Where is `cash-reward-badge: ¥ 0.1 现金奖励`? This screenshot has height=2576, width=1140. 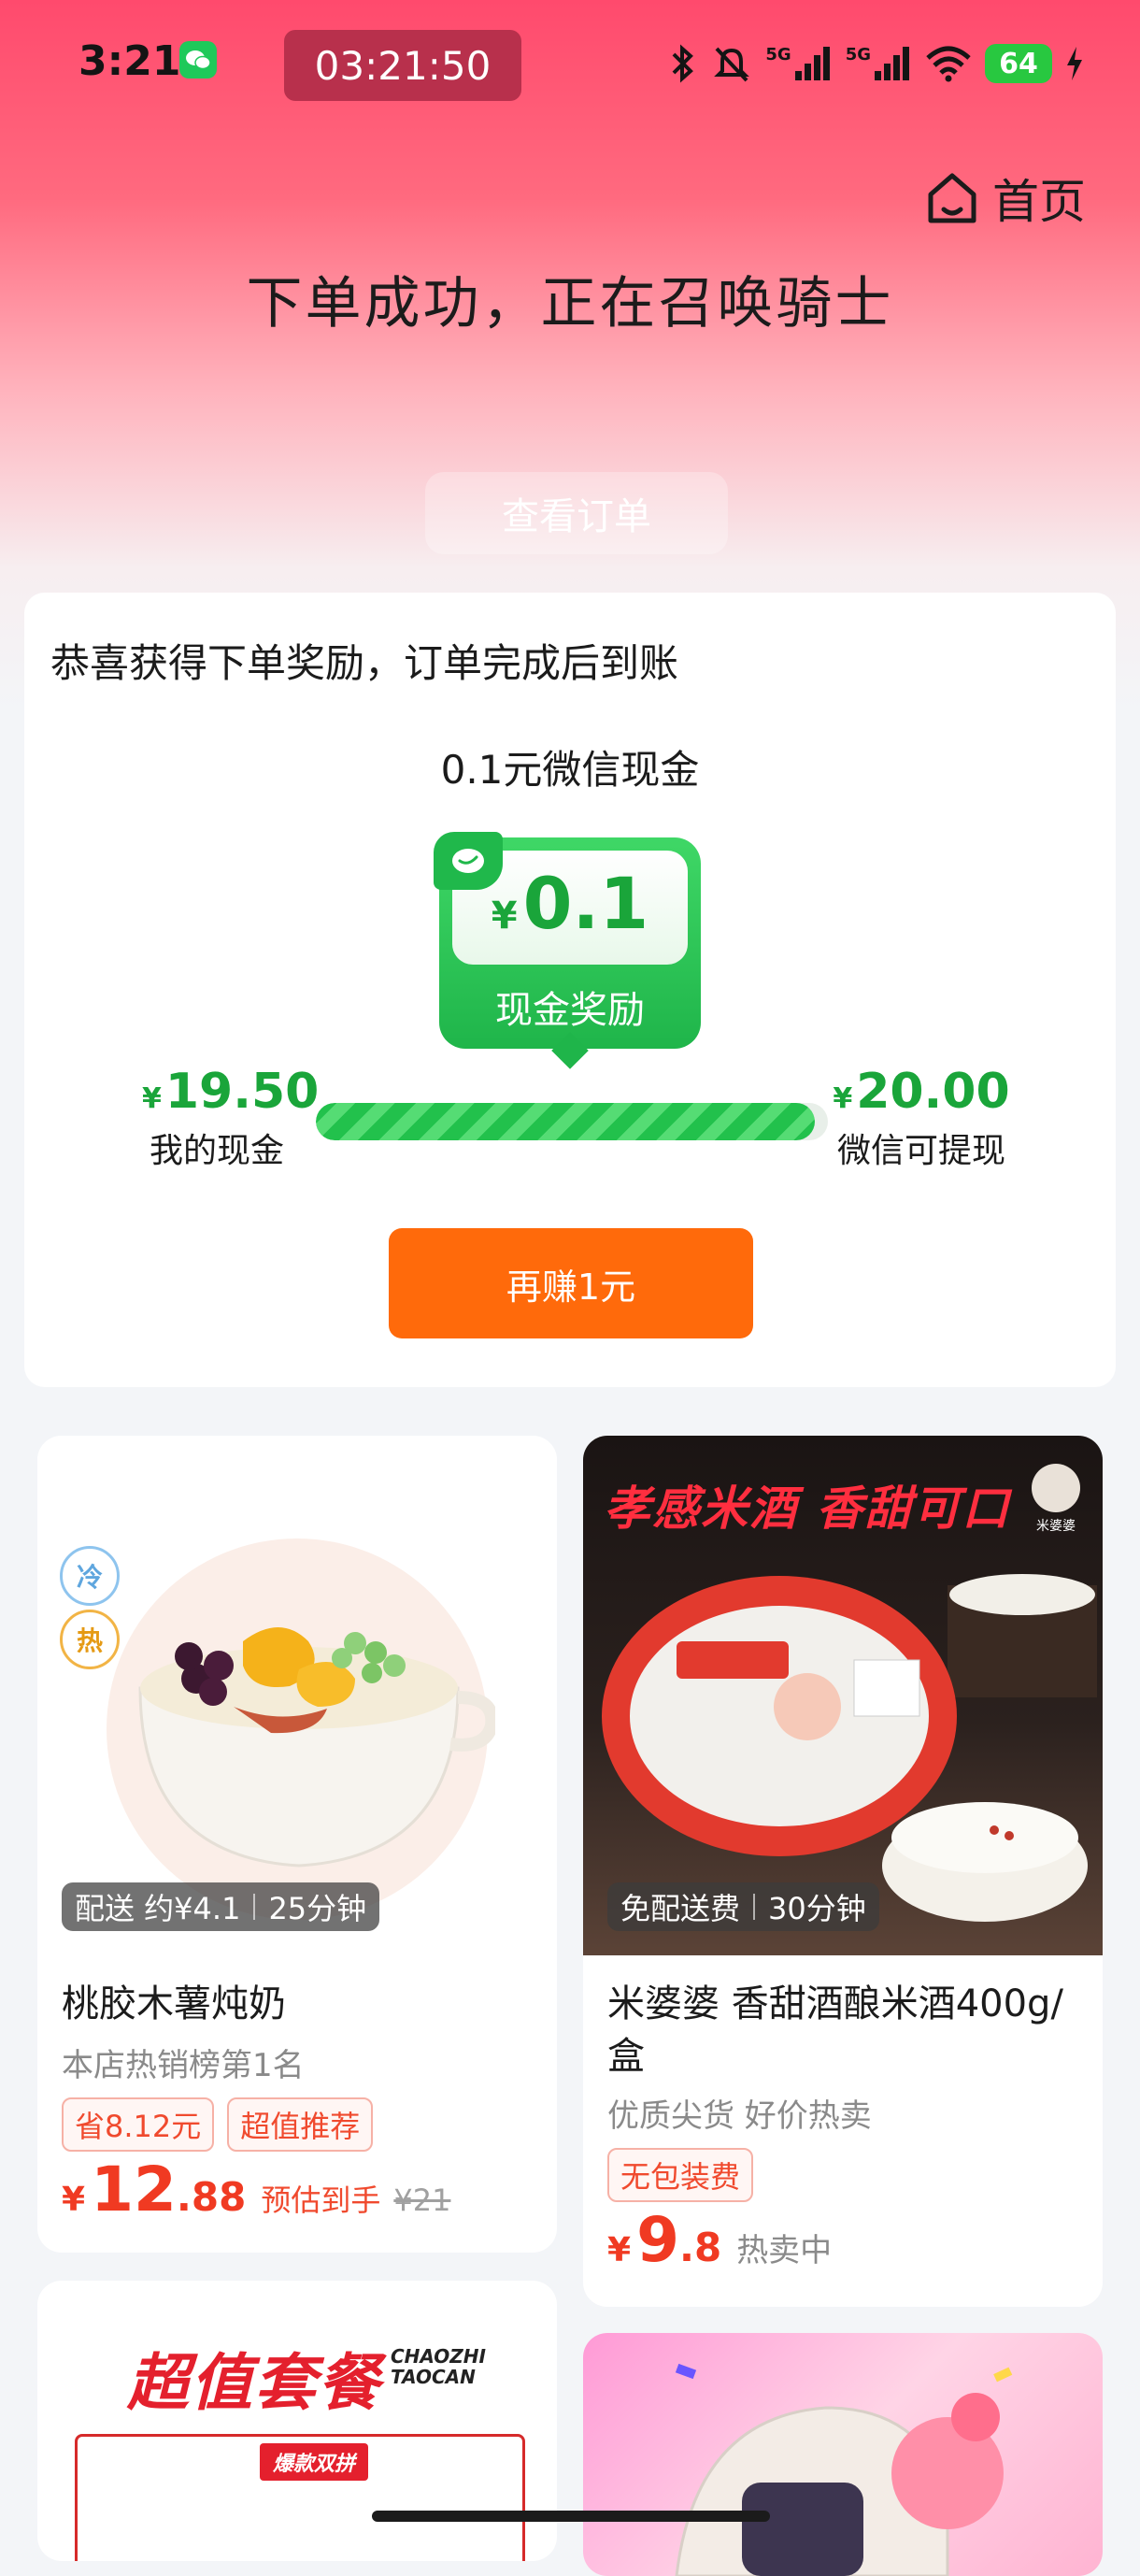 cash-reward-badge: ¥ 0.1 现金奖励 is located at coordinates (568, 940).